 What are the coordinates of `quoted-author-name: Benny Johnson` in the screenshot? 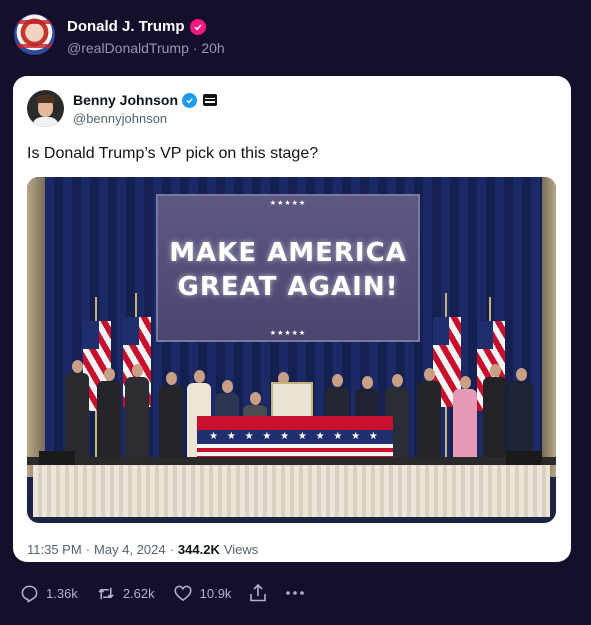 It's located at (125, 100).